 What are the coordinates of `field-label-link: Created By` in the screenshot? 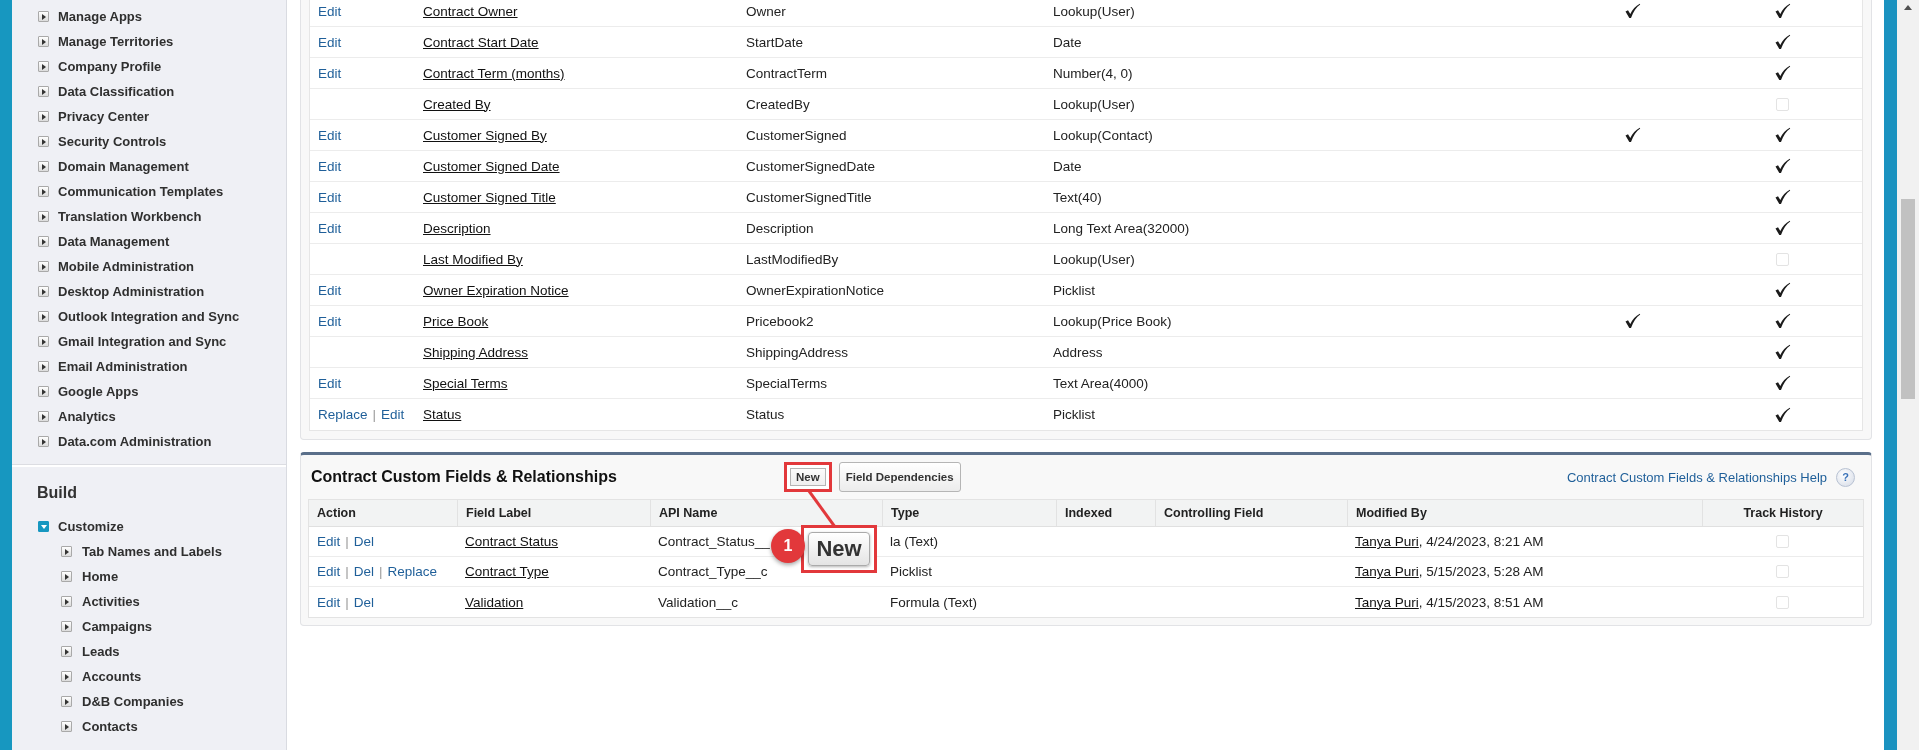 It's located at (457, 104).